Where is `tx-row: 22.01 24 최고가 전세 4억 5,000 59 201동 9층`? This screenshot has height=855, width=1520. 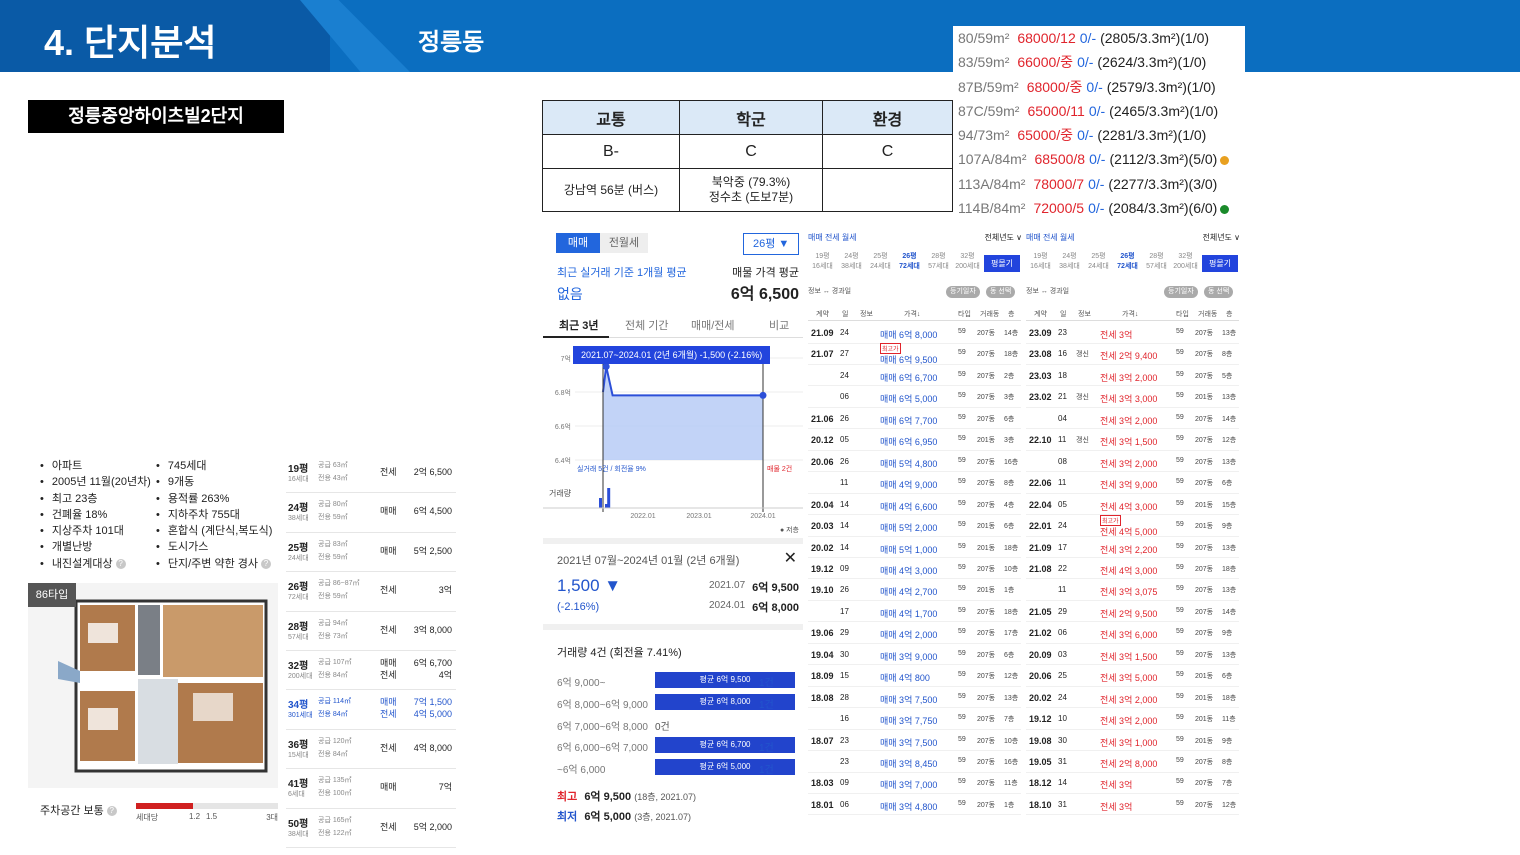 tx-row: 22.01 24 최고가 전세 4억 5,000 59 201동 9층 is located at coordinates (1132, 526).